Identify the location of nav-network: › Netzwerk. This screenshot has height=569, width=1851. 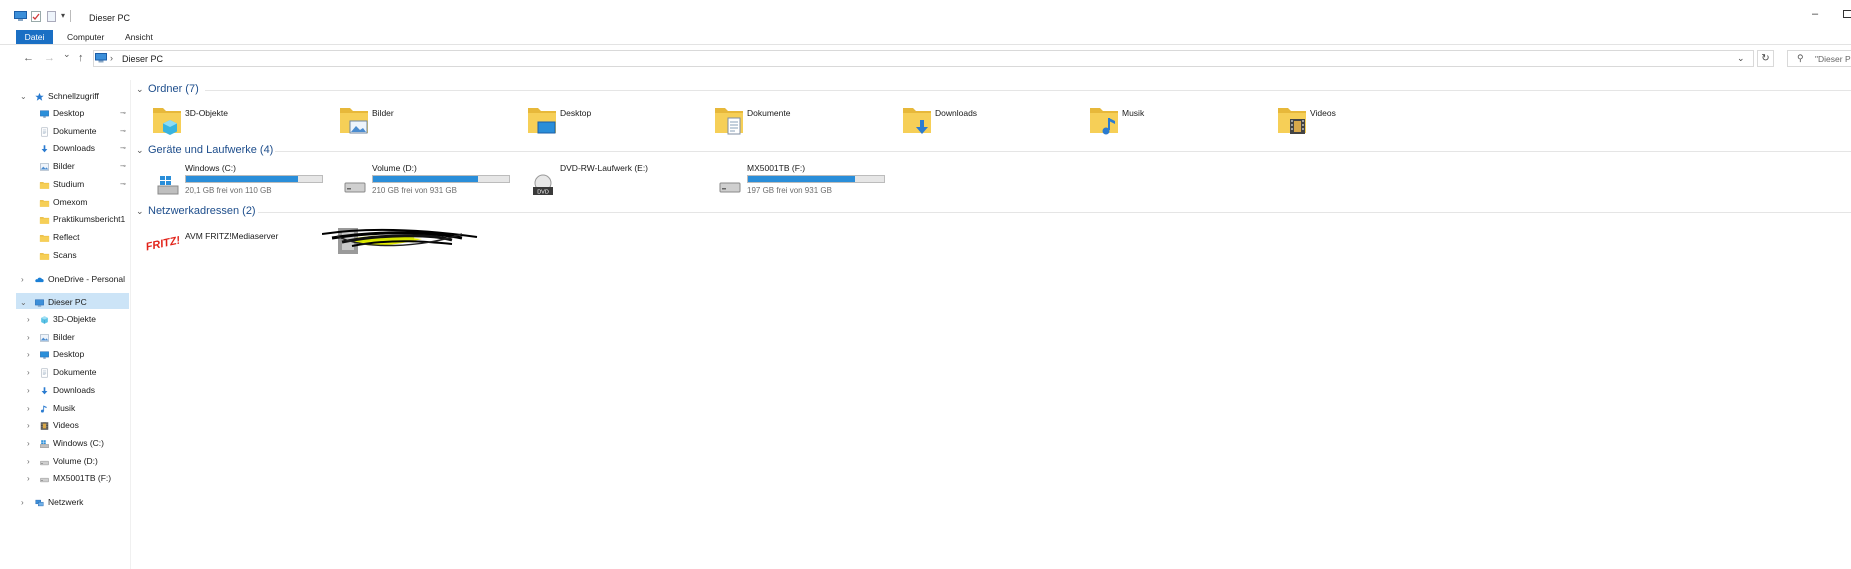
(64, 502).